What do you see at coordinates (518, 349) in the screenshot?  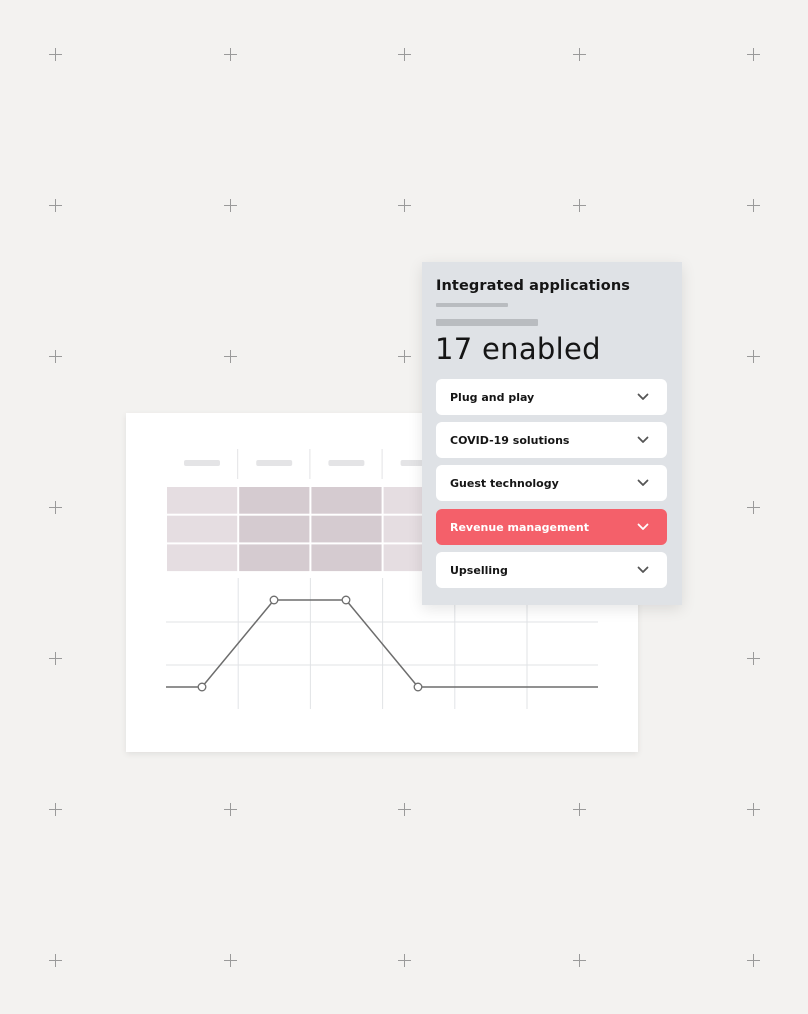 I see `enabled-count: 17 enabled` at bounding box center [518, 349].